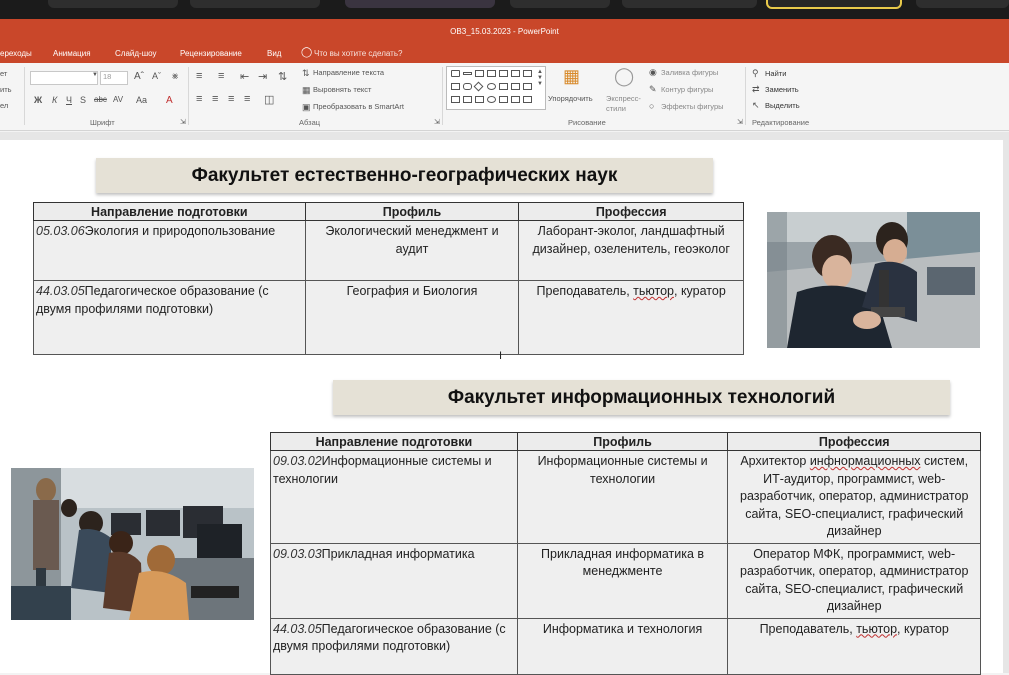 This screenshot has width=1009, height=675. Describe the element at coordinates (348, 72) in the screenshot. I see `text-direction-button: Направление текста` at that location.